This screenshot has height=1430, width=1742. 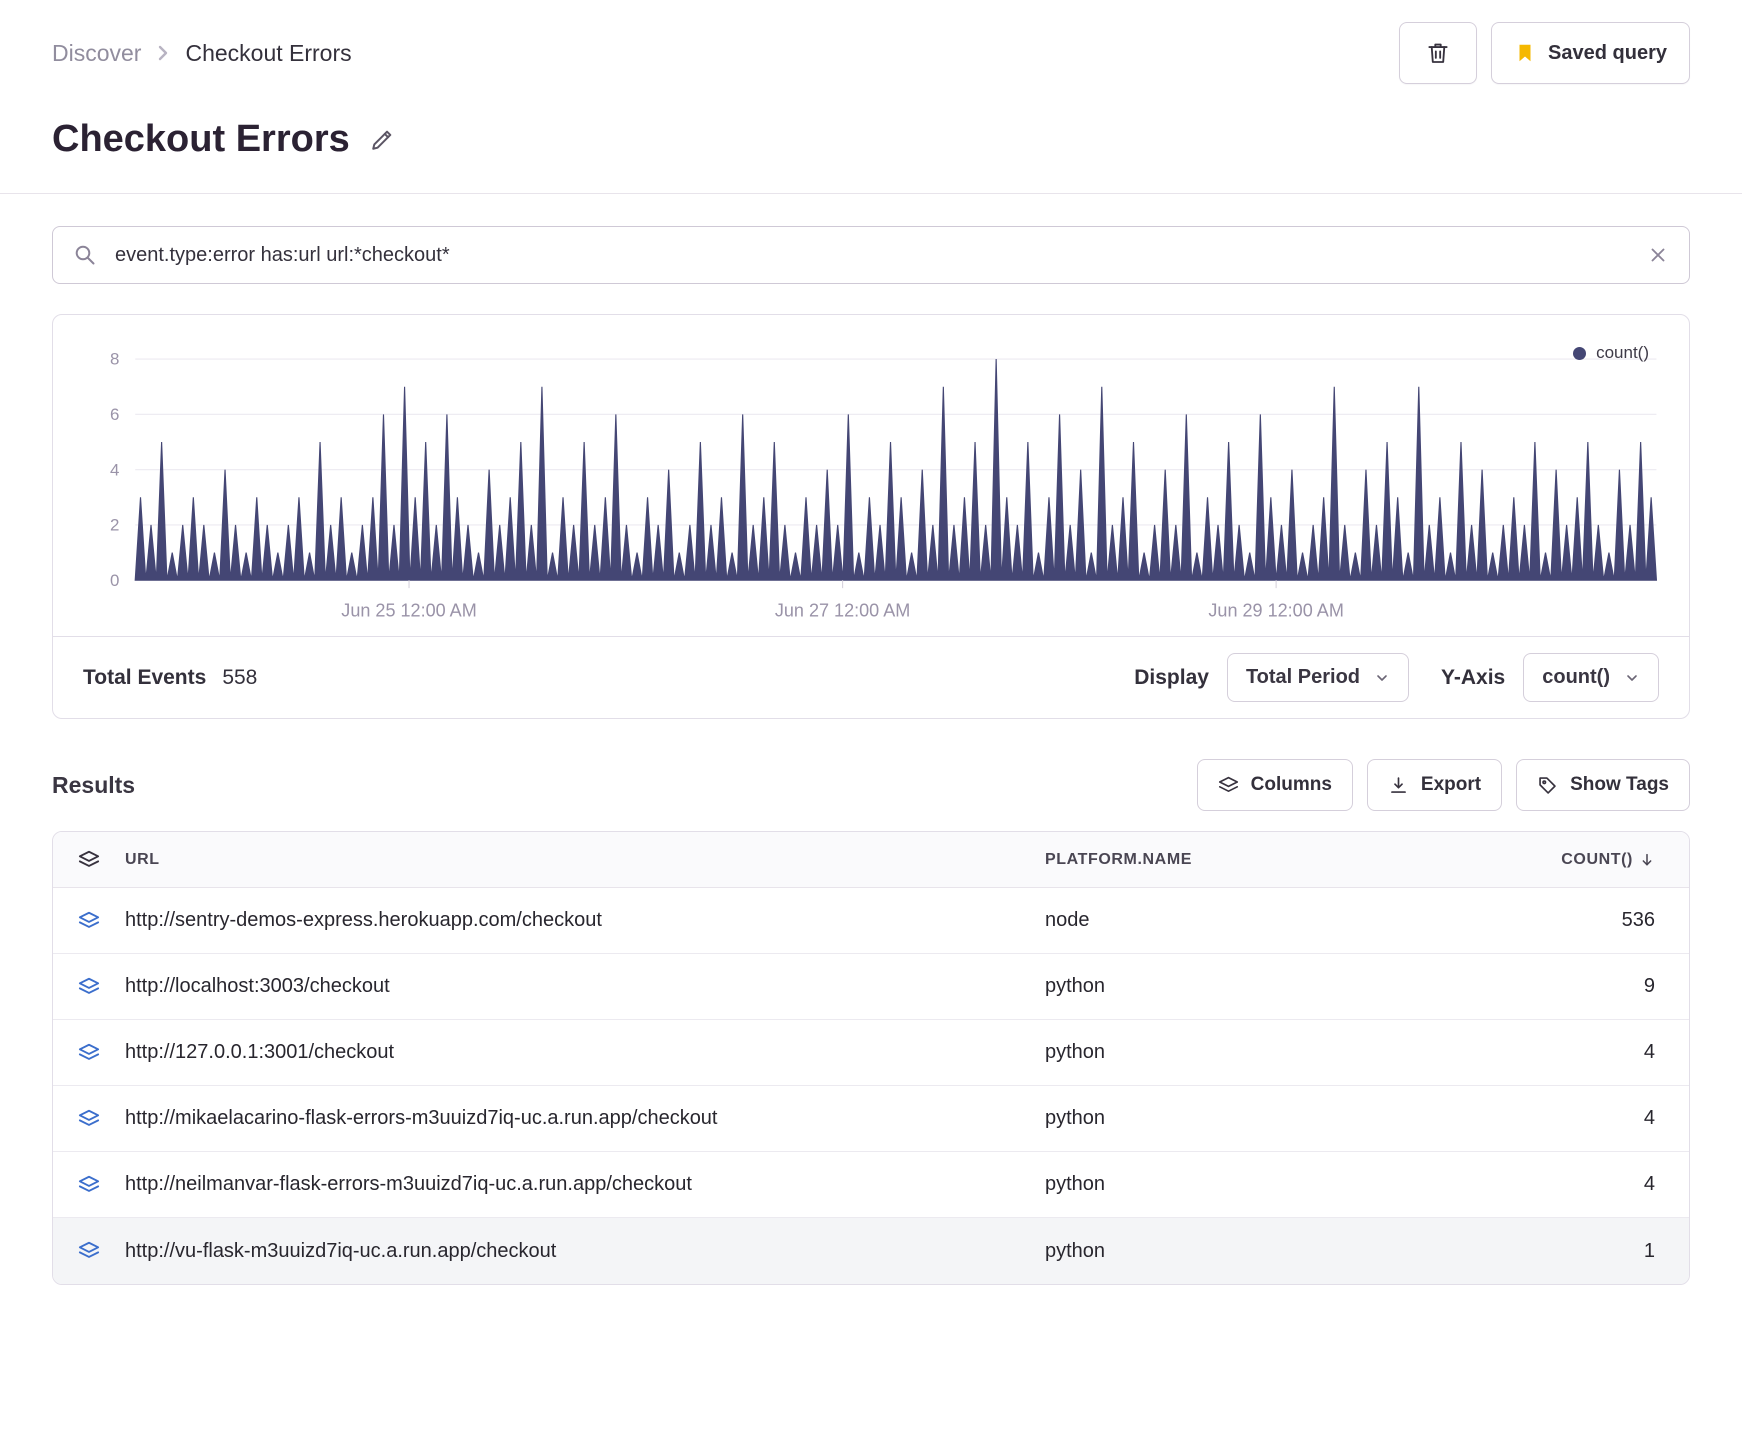 What do you see at coordinates (114, 469) in the screenshot?
I see `y-tick-label: 4` at bounding box center [114, 469].